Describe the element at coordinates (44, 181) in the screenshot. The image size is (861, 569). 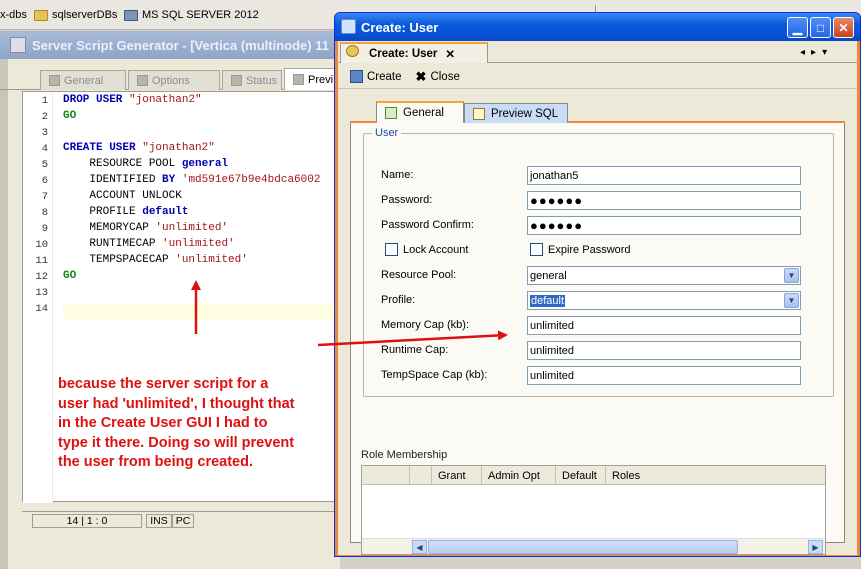
I see `line-number: 6` at that location.